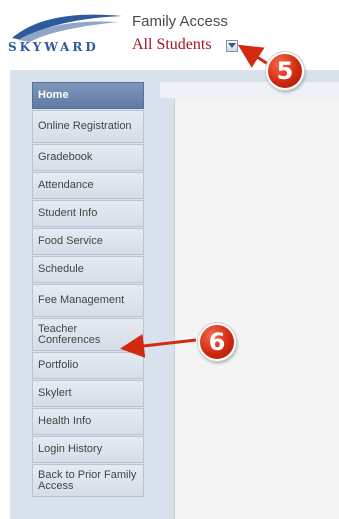  What do you see at coordinates (253, 56) in the screenshot?
I see `arrow-to-dropdown` at bounding box center [253, 56].